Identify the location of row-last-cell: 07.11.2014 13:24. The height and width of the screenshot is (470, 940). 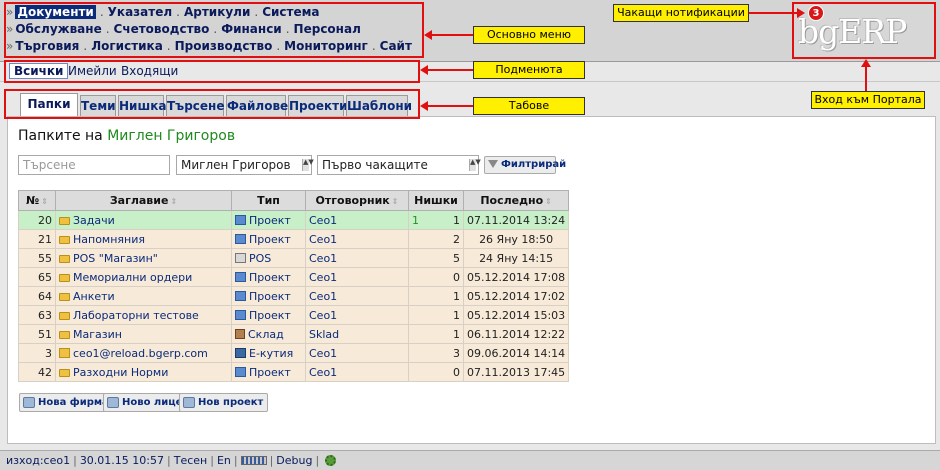
(516, 220).